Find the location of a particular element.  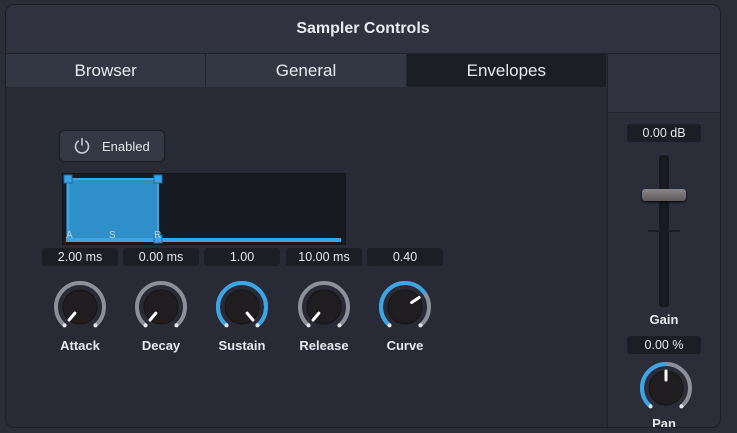

pan-label: Pan is located at coordinates (664, 421).